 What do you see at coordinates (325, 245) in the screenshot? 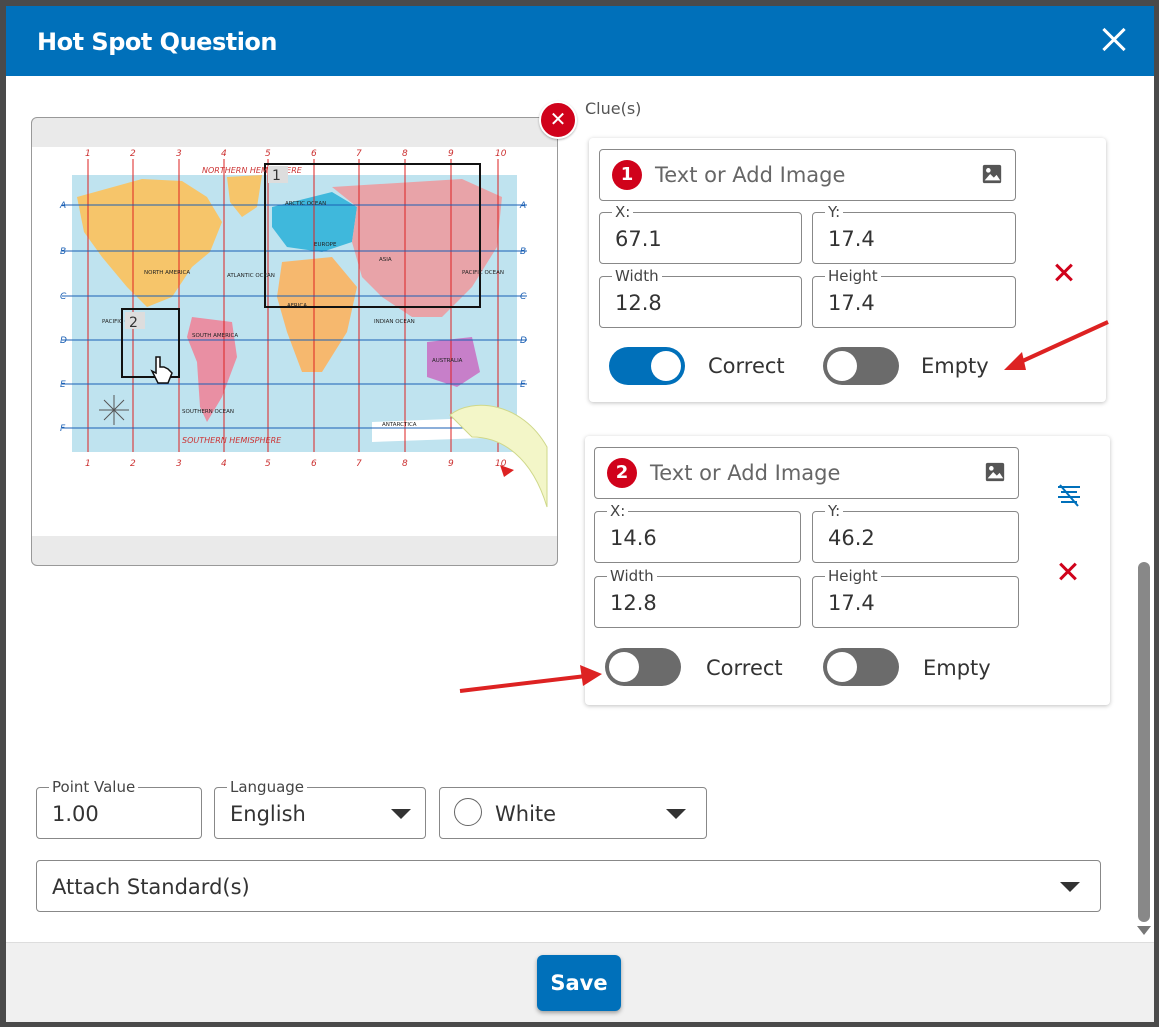
I see `svg-text: EUROPE` at bounding box center [325, 245].